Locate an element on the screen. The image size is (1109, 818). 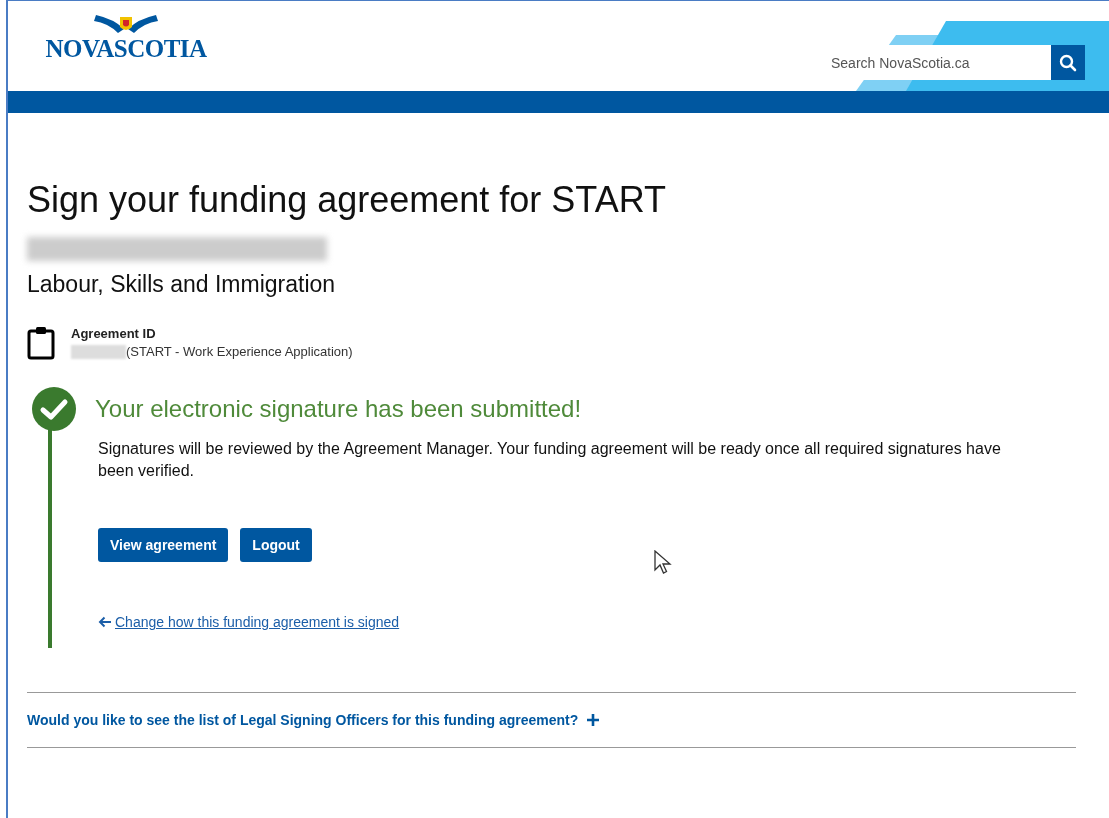
department-name: Labour, Skills and Immigration is located at coordinates (182, 284).